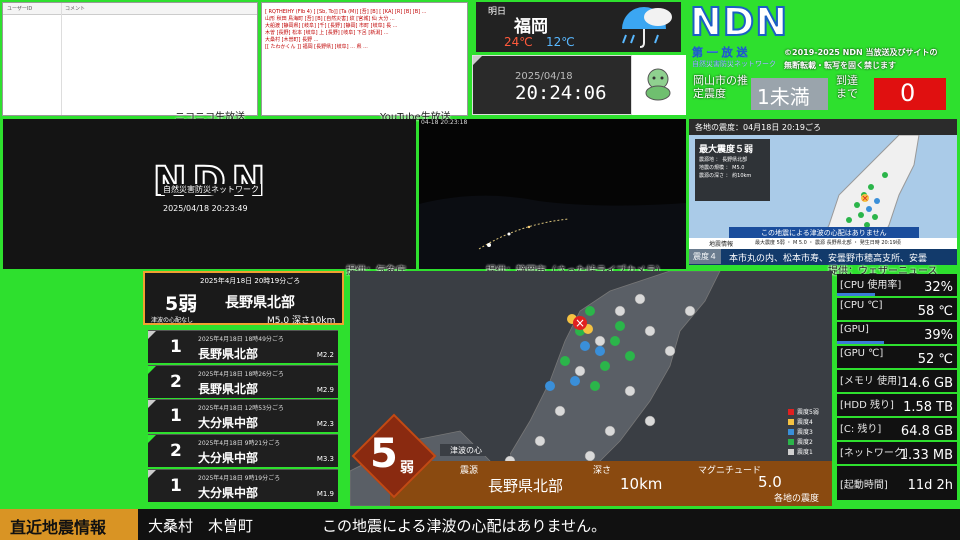  I want to click on latest-tsunami: 津波の心配なし, so click(172, 320).